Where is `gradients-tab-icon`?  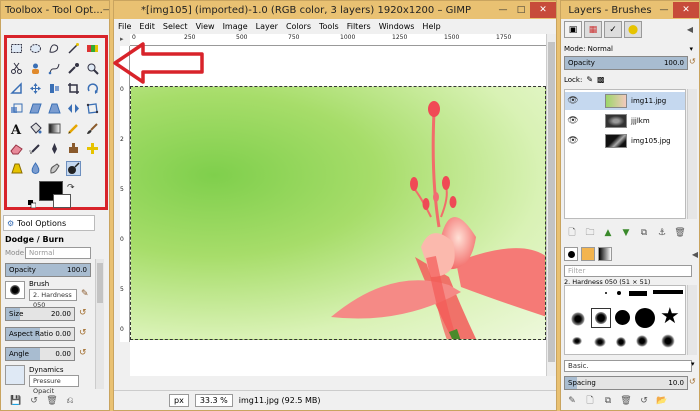 gradients-tab-icon is located at coordinates (605, 254).